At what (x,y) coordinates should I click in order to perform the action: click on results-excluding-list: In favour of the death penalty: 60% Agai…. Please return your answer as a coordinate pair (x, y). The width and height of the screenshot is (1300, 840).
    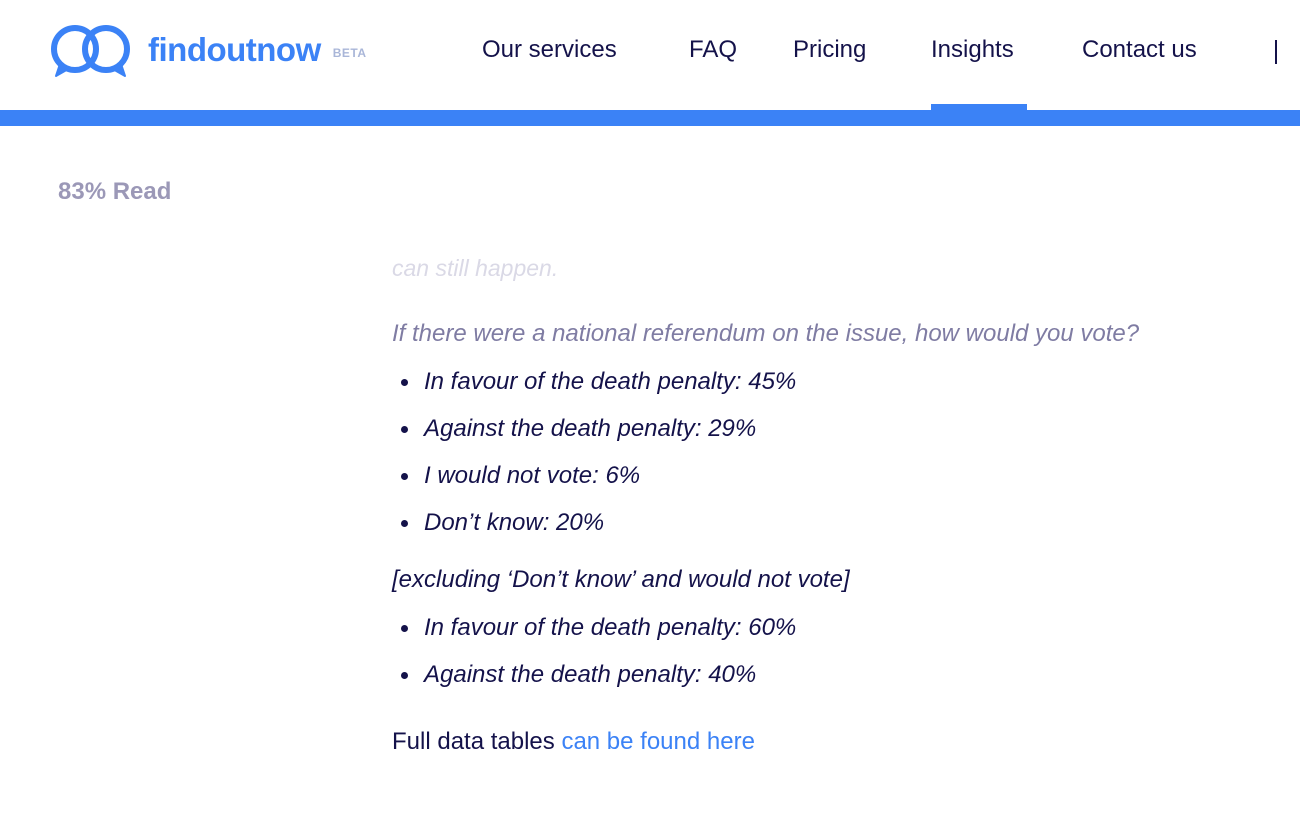
    Looking at the image, I should click on (842, 651).